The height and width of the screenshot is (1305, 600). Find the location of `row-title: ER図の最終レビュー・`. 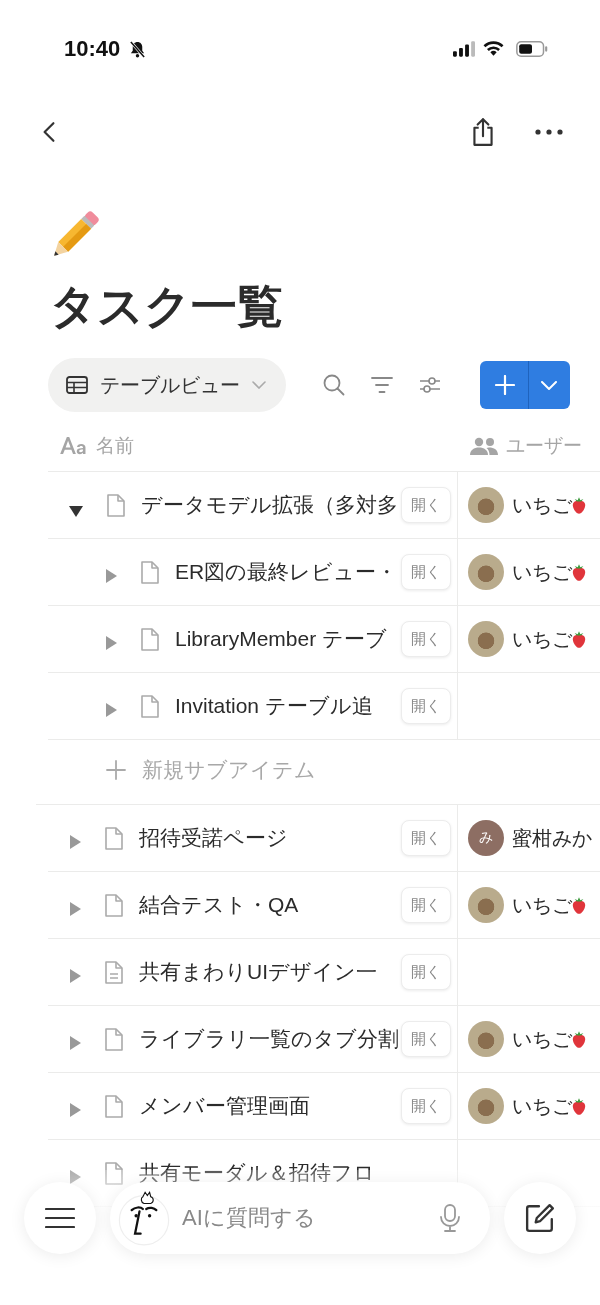

row-title: ER図の最終レビュー・ is located at coordinates (286, 572).